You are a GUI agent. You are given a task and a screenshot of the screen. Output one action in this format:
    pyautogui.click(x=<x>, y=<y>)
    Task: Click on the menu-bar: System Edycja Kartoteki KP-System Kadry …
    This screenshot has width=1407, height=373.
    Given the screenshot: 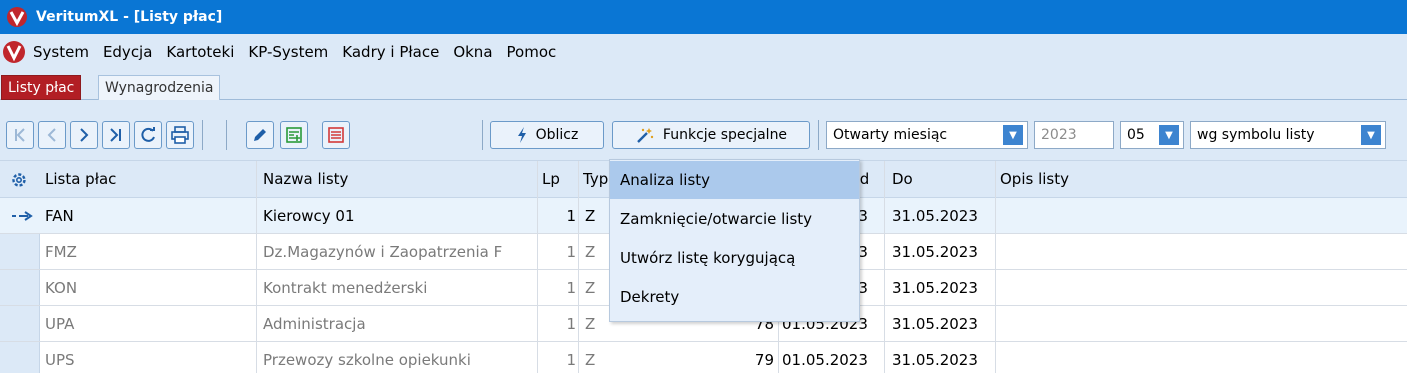 What is the action you would take?
    pyautogui.click(x=703, y=52)
    